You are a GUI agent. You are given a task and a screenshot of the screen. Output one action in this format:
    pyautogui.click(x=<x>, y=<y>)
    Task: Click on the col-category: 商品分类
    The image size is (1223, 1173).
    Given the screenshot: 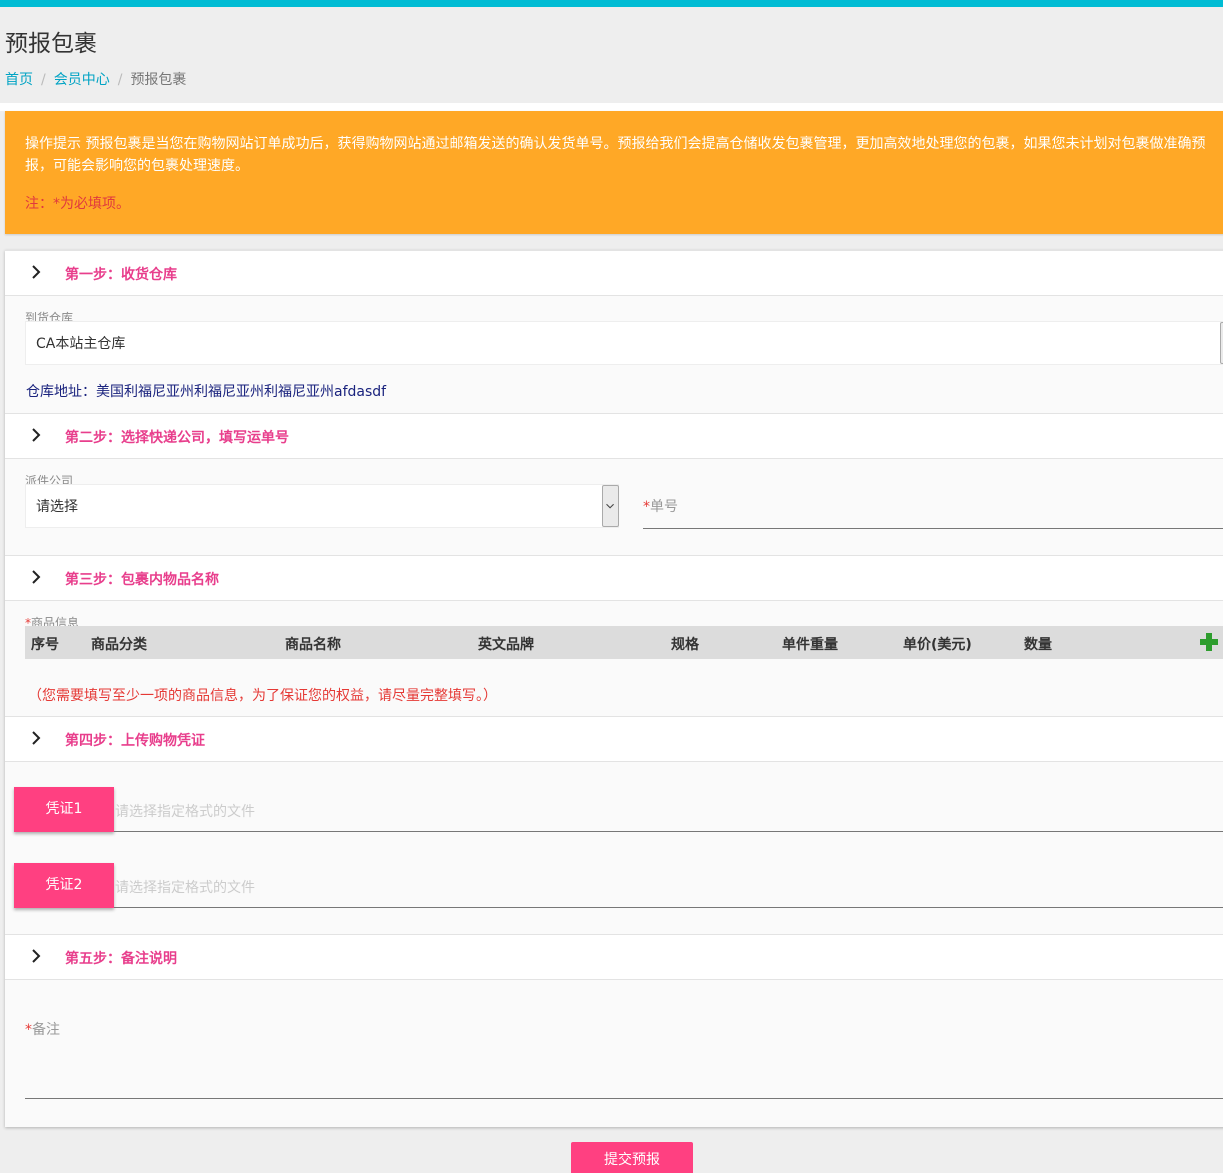 What is the action you would take?
    pyautogui.click(x=119, y=645)
    